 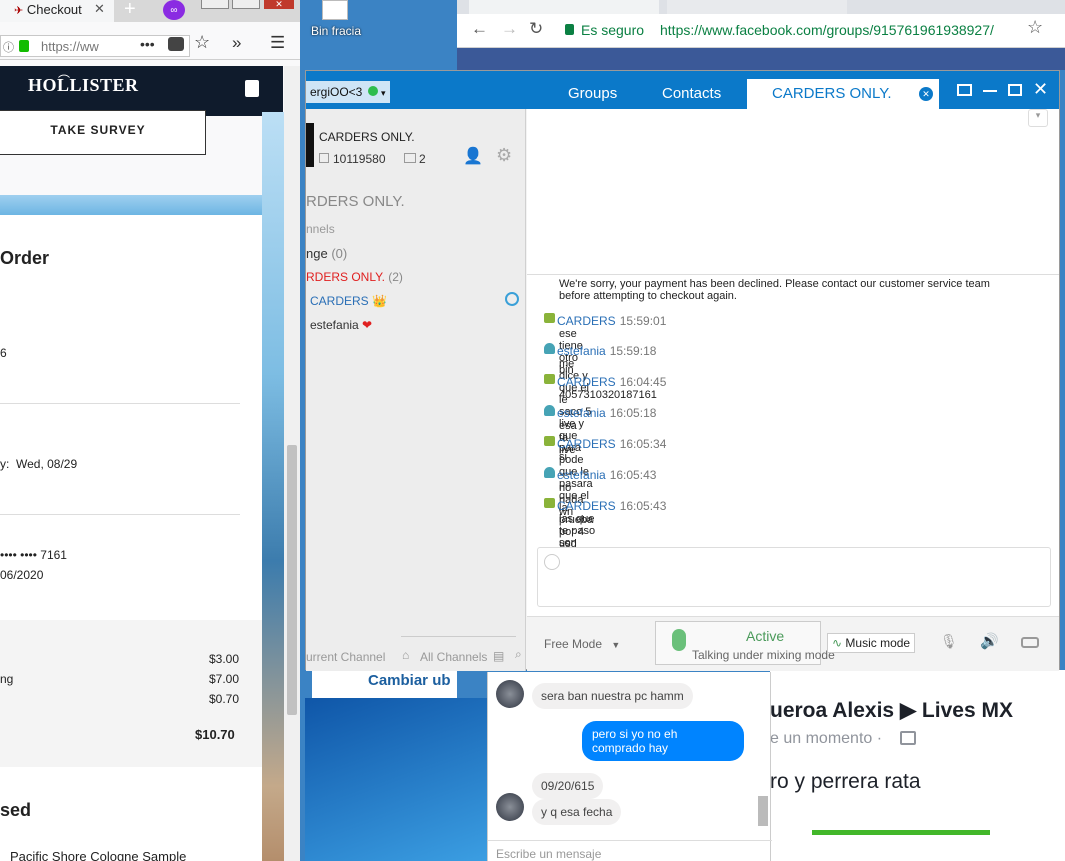 I want to click on chat-input, so click(x=794, y=577).